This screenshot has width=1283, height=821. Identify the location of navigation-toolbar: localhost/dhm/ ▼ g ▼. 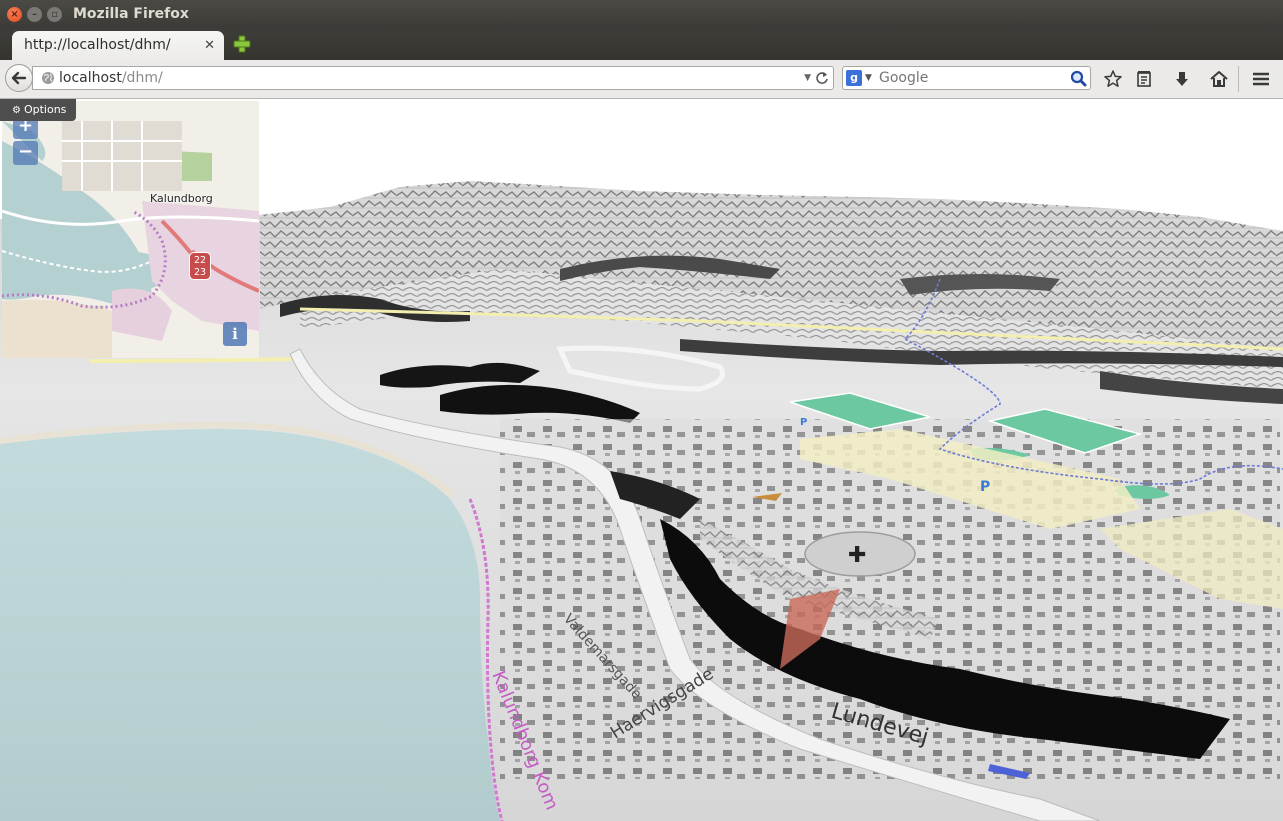
(641, 79).